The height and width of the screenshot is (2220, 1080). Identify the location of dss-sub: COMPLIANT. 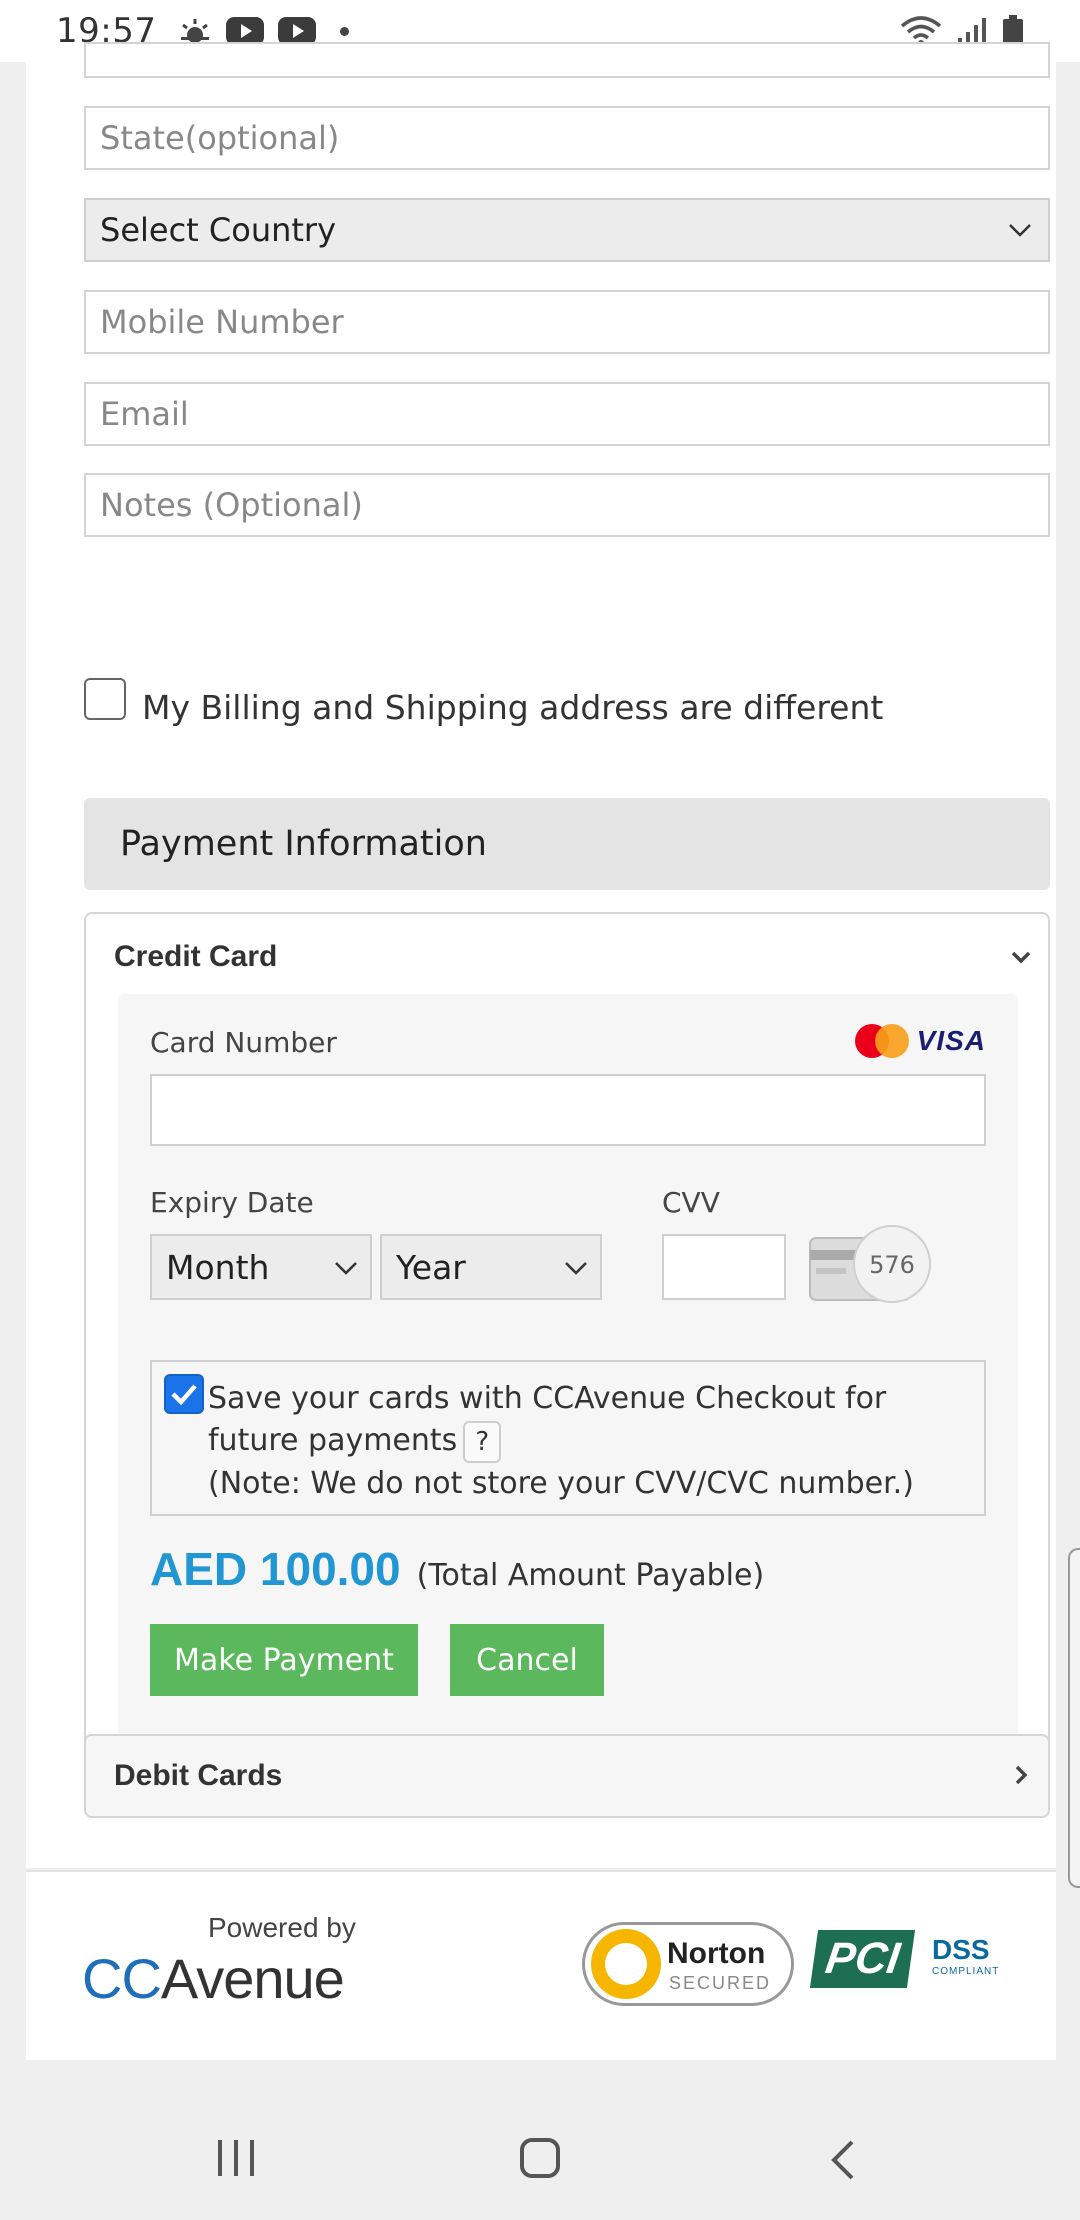
(966, 1971).